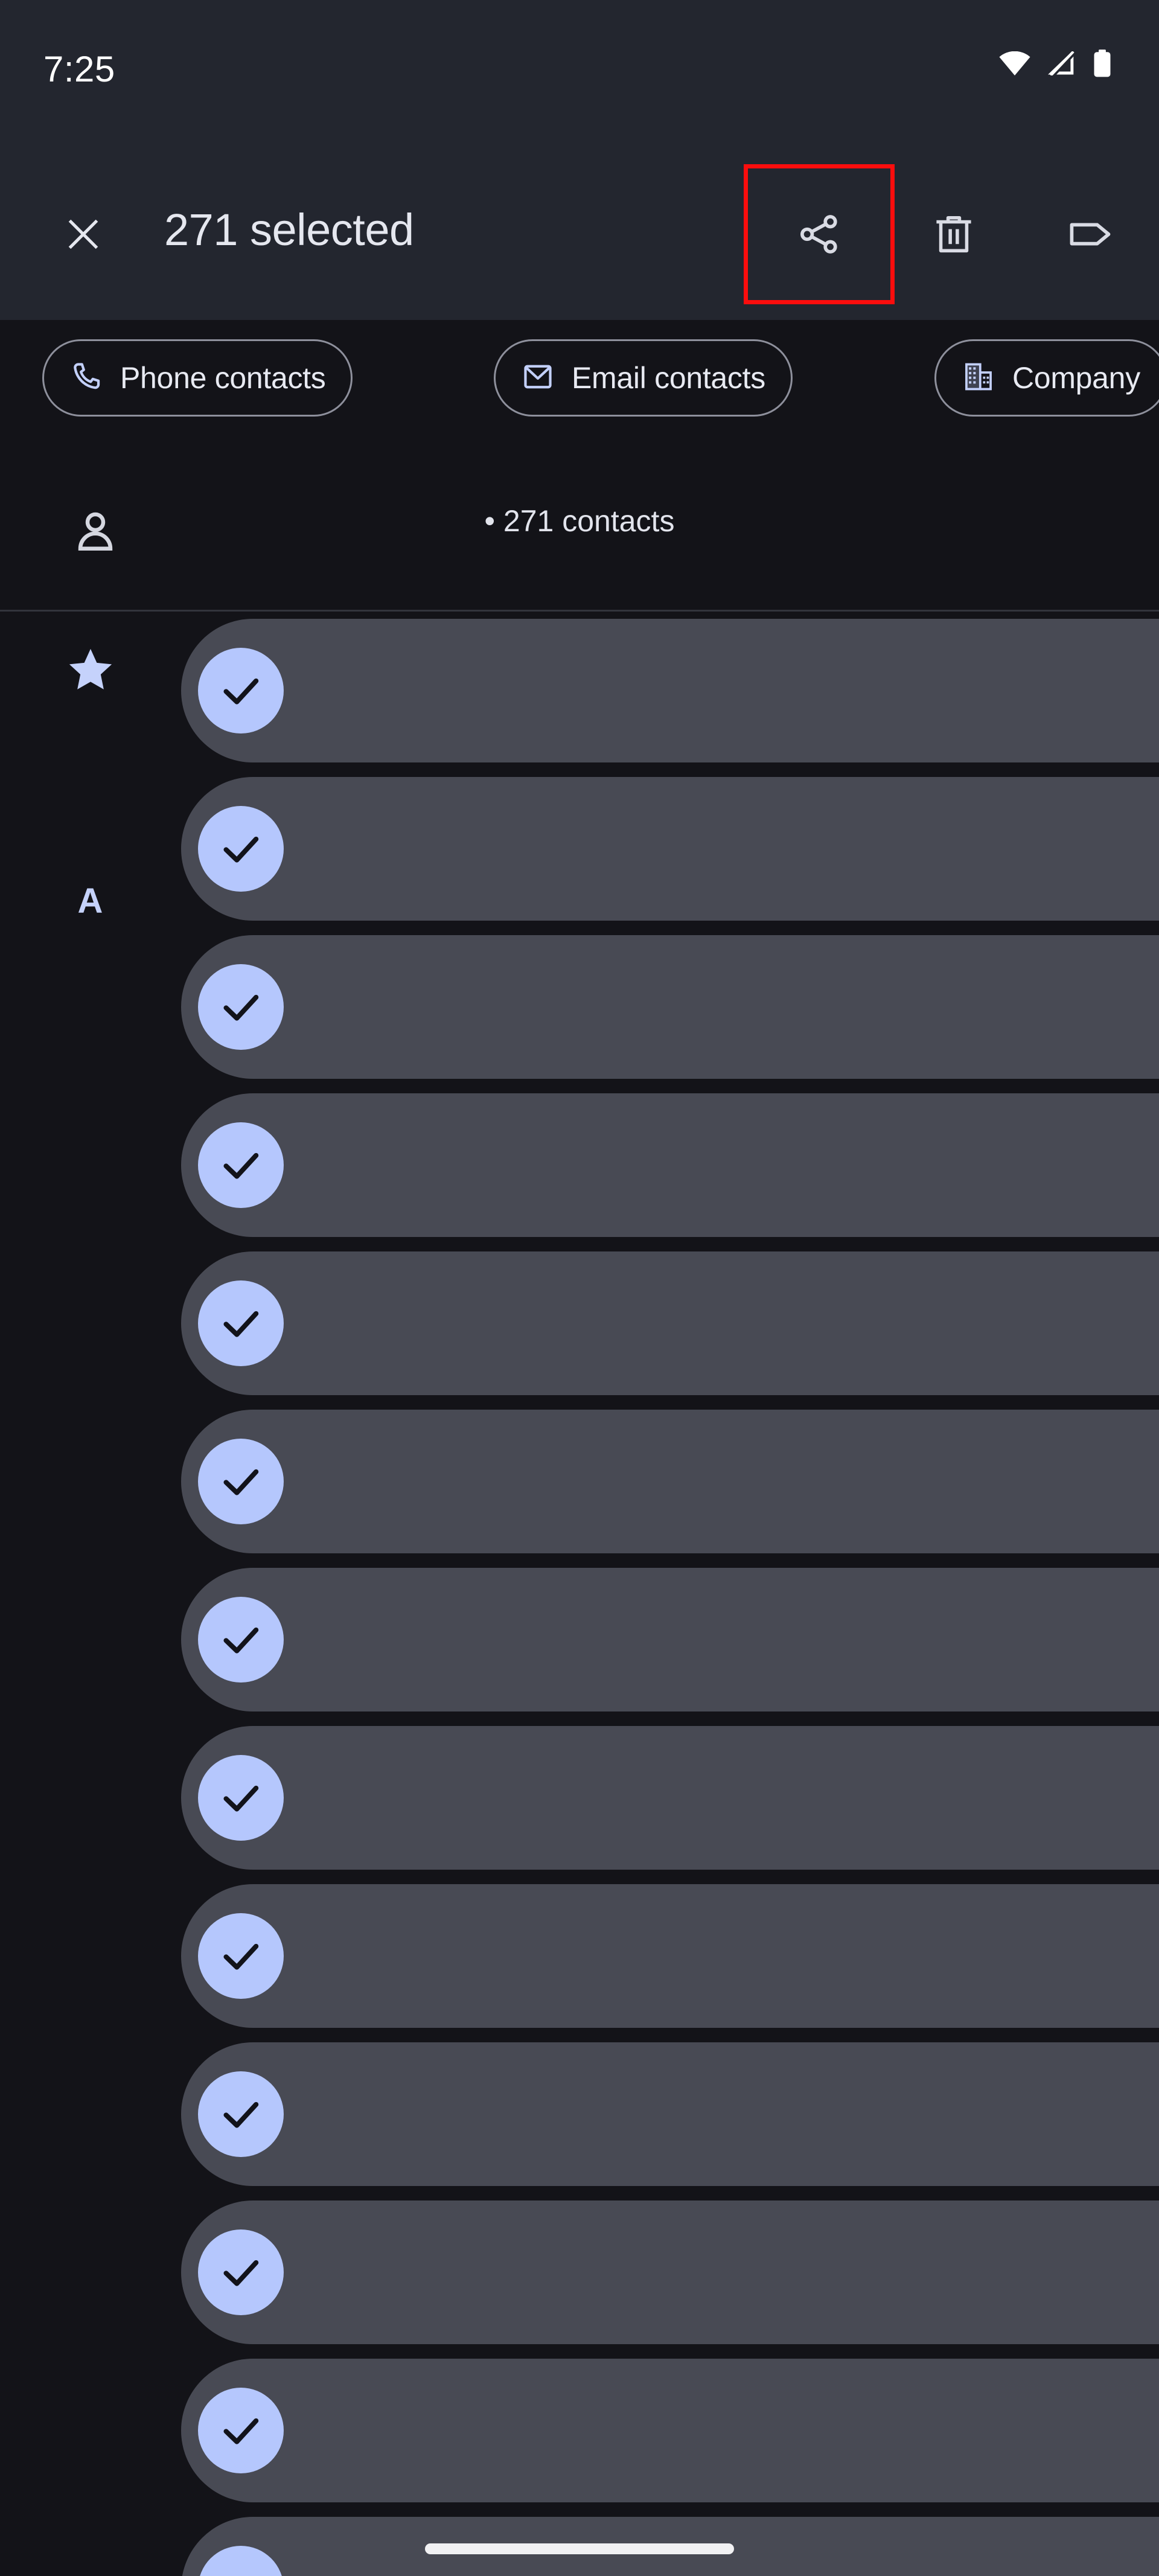 This screenshot has height=2576, width=1159. Describe the element at coordinates (579, 75) in the screenshot. I see `status-bar: 7:25` at that location.